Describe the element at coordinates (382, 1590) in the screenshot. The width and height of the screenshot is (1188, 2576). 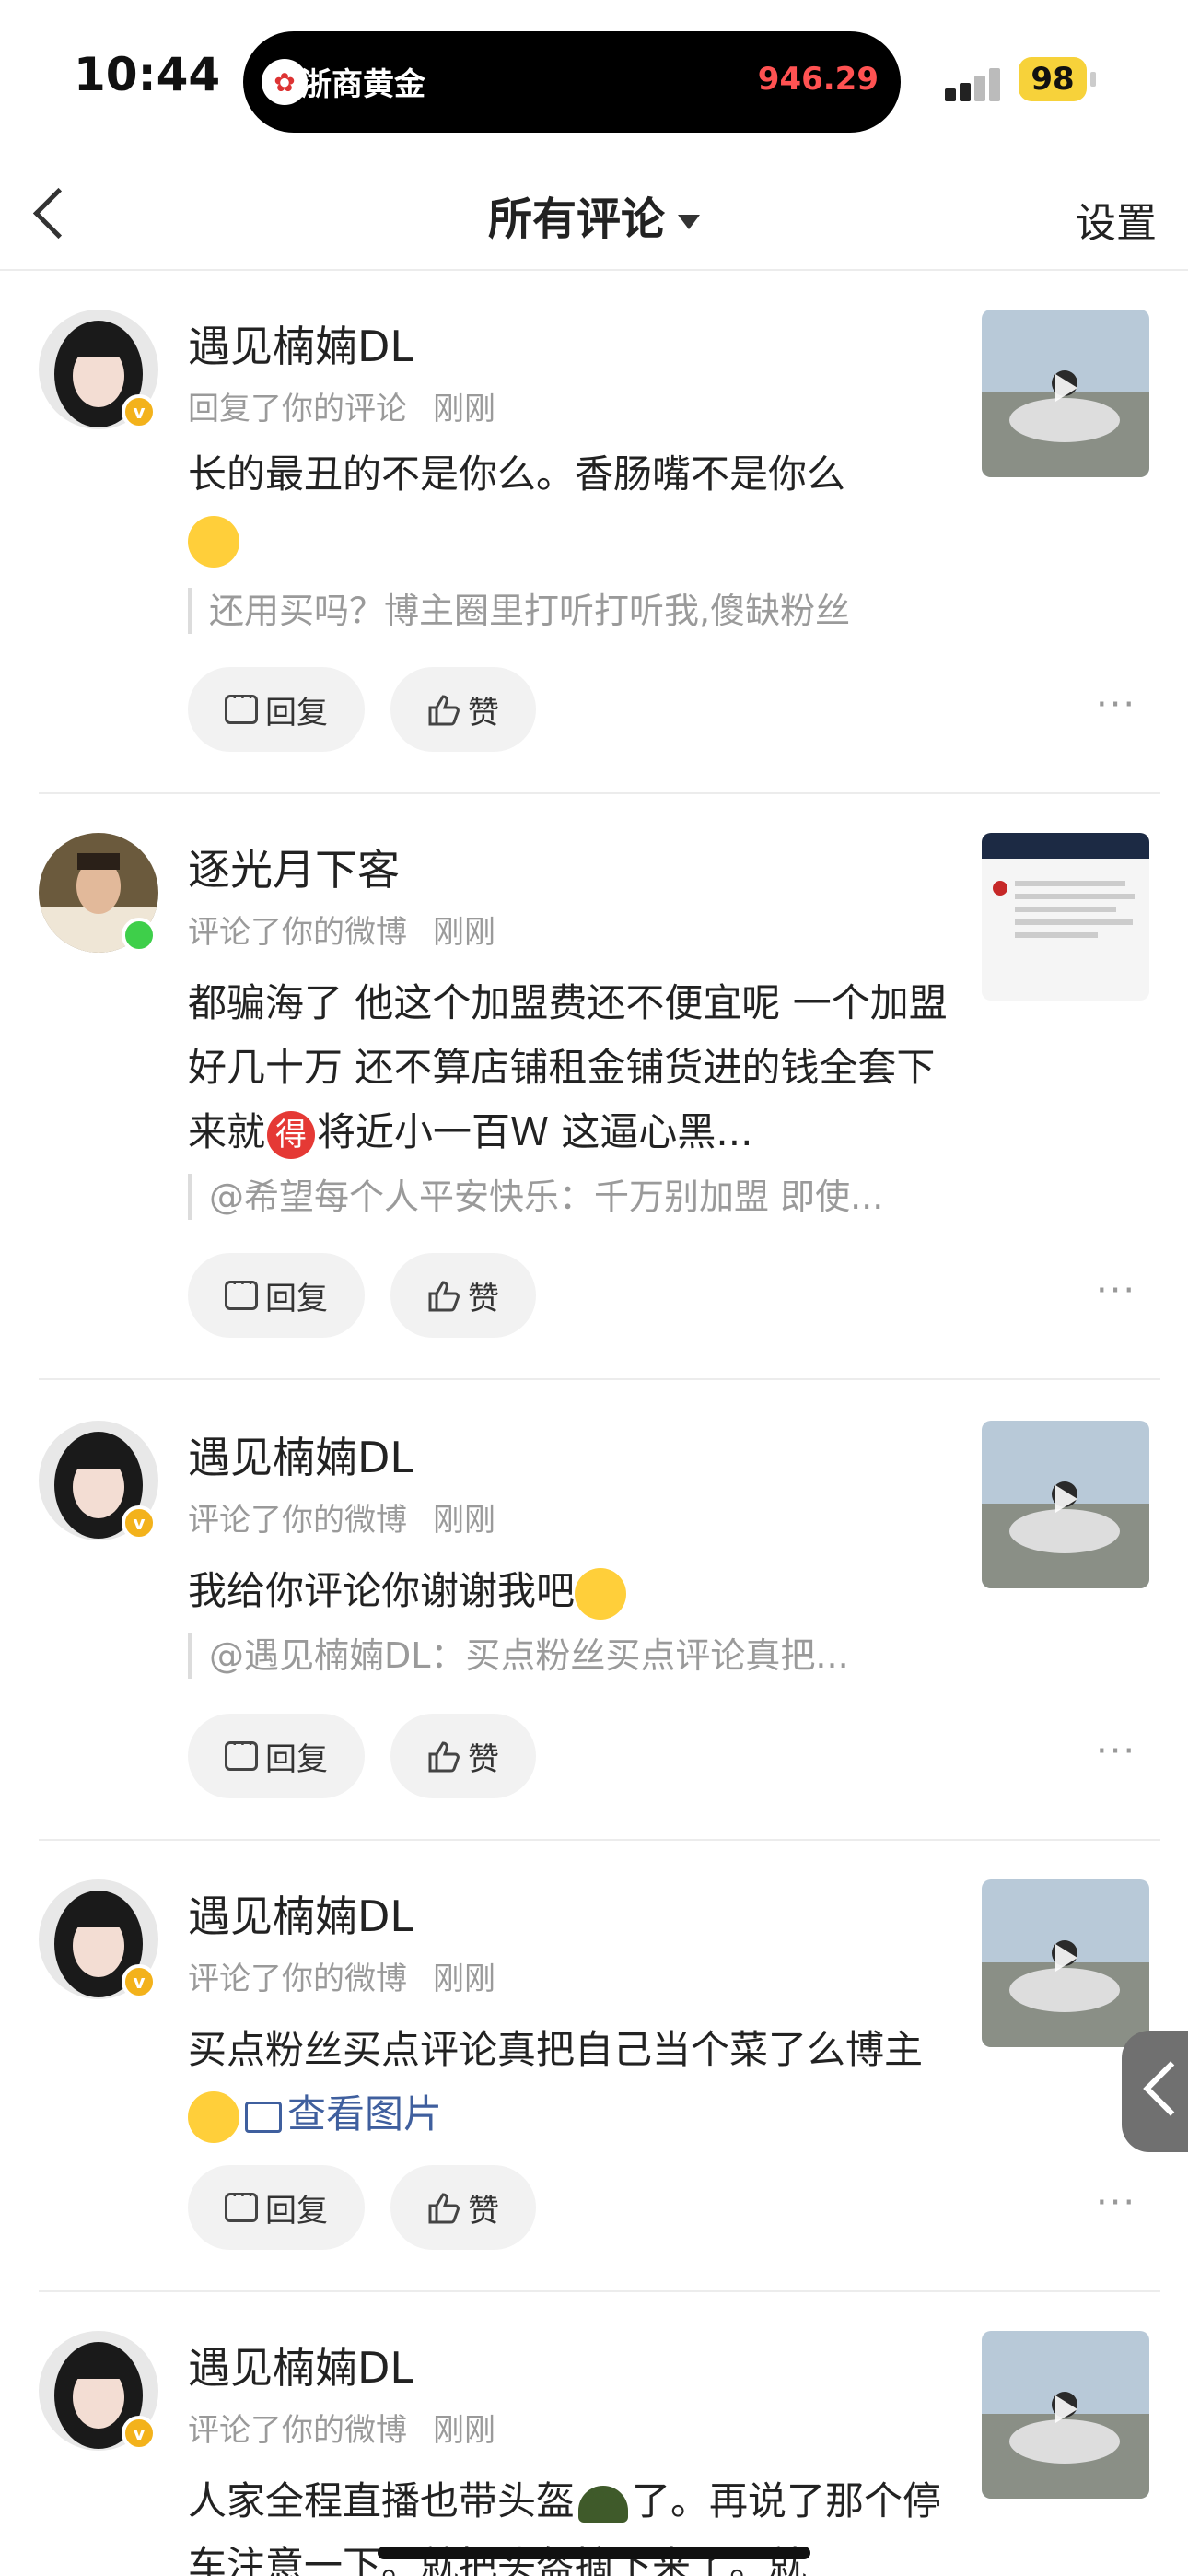
I see `comment-text-body: 我给你评论你谢谢我吧` at that location.